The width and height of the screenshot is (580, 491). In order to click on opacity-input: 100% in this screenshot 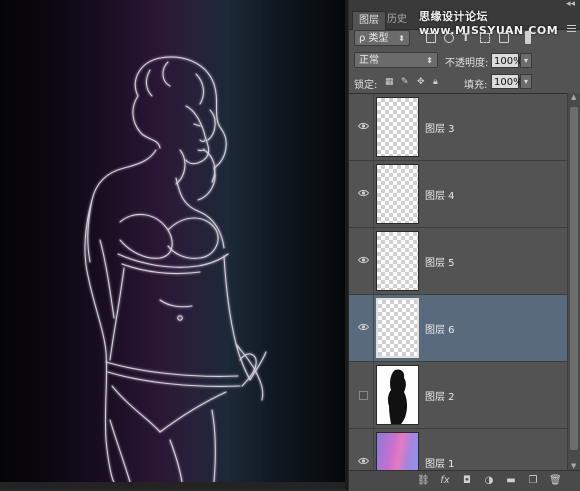, I will do `click(507, 60)`.